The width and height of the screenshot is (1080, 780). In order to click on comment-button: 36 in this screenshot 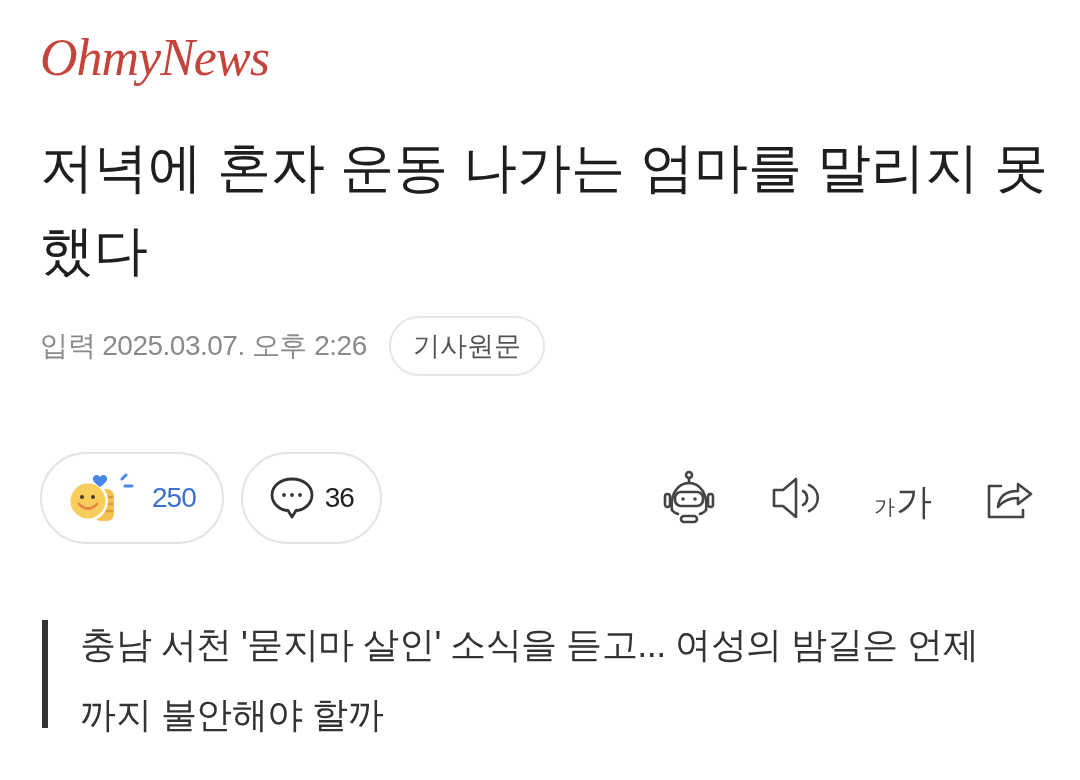, I will do `click(311, 498)`.